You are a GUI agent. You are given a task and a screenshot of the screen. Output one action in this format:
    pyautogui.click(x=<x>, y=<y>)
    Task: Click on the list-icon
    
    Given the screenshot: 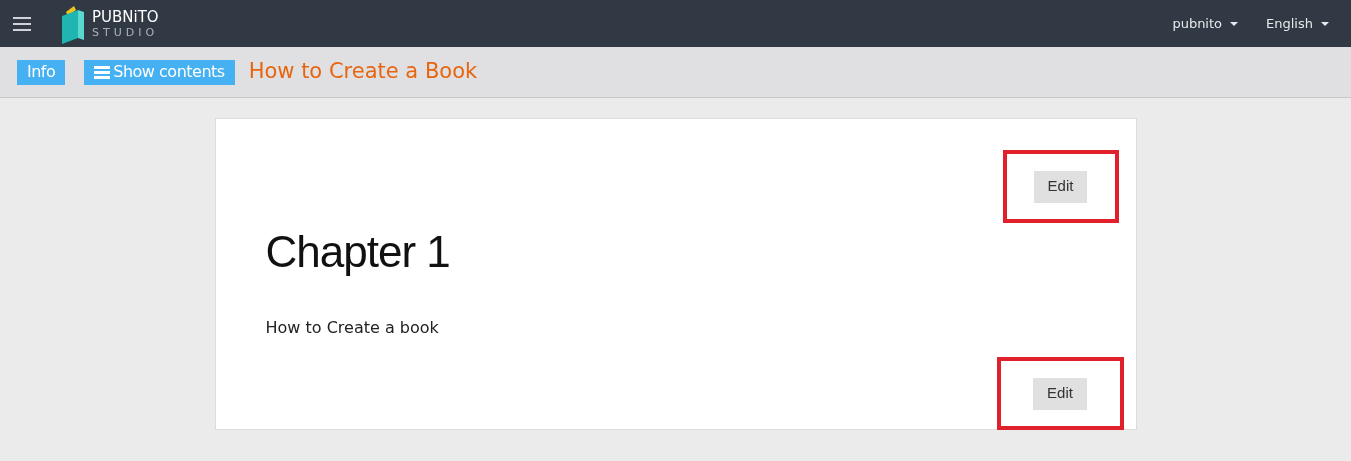 What is the action you would take?
    pyautogui.click(x=102, y=72)
    